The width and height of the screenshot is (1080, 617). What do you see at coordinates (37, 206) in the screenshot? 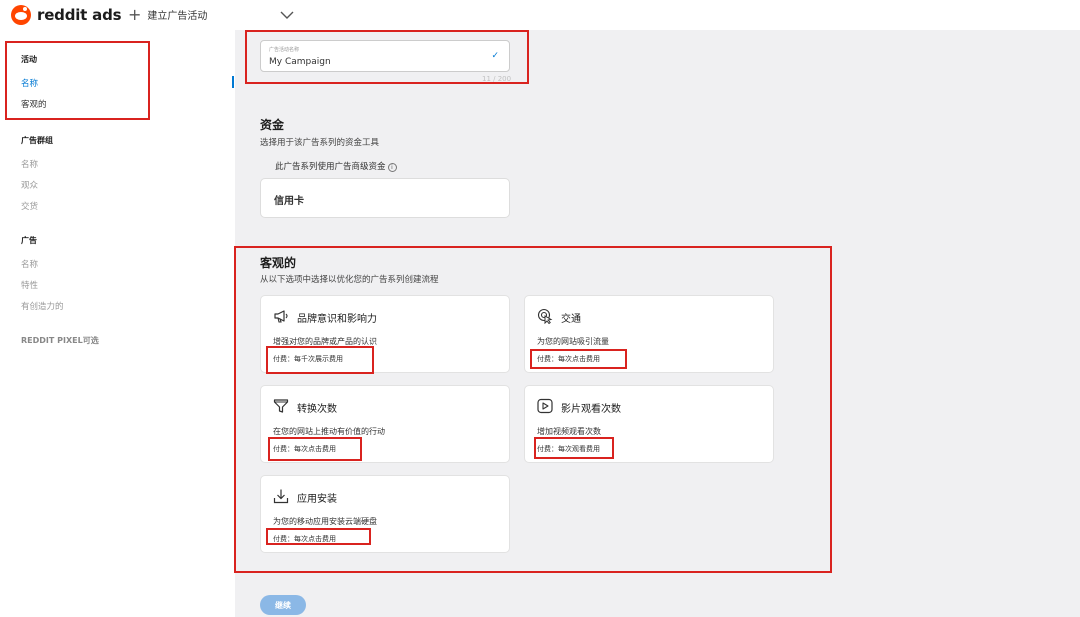
I see `sidebar-item-delivery: 交货` at bounding box center [37, 206].